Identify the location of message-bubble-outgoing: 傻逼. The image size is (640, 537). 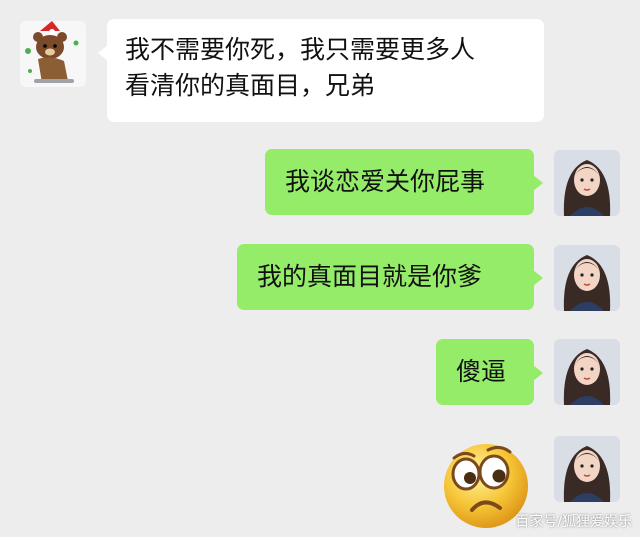
(489, 372).